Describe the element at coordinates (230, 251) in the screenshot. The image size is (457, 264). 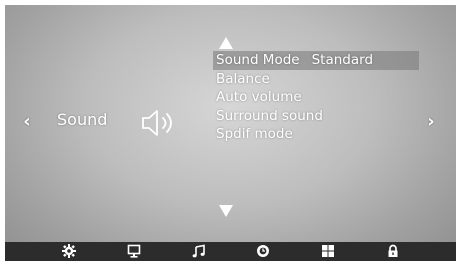
I see `bottom-category-bar` at that location.